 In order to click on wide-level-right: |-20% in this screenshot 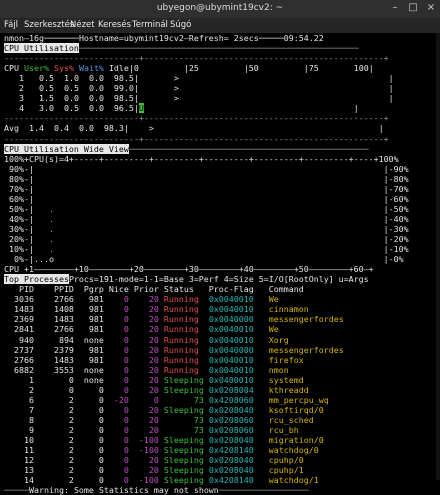, I will do `click(231, 239)`.